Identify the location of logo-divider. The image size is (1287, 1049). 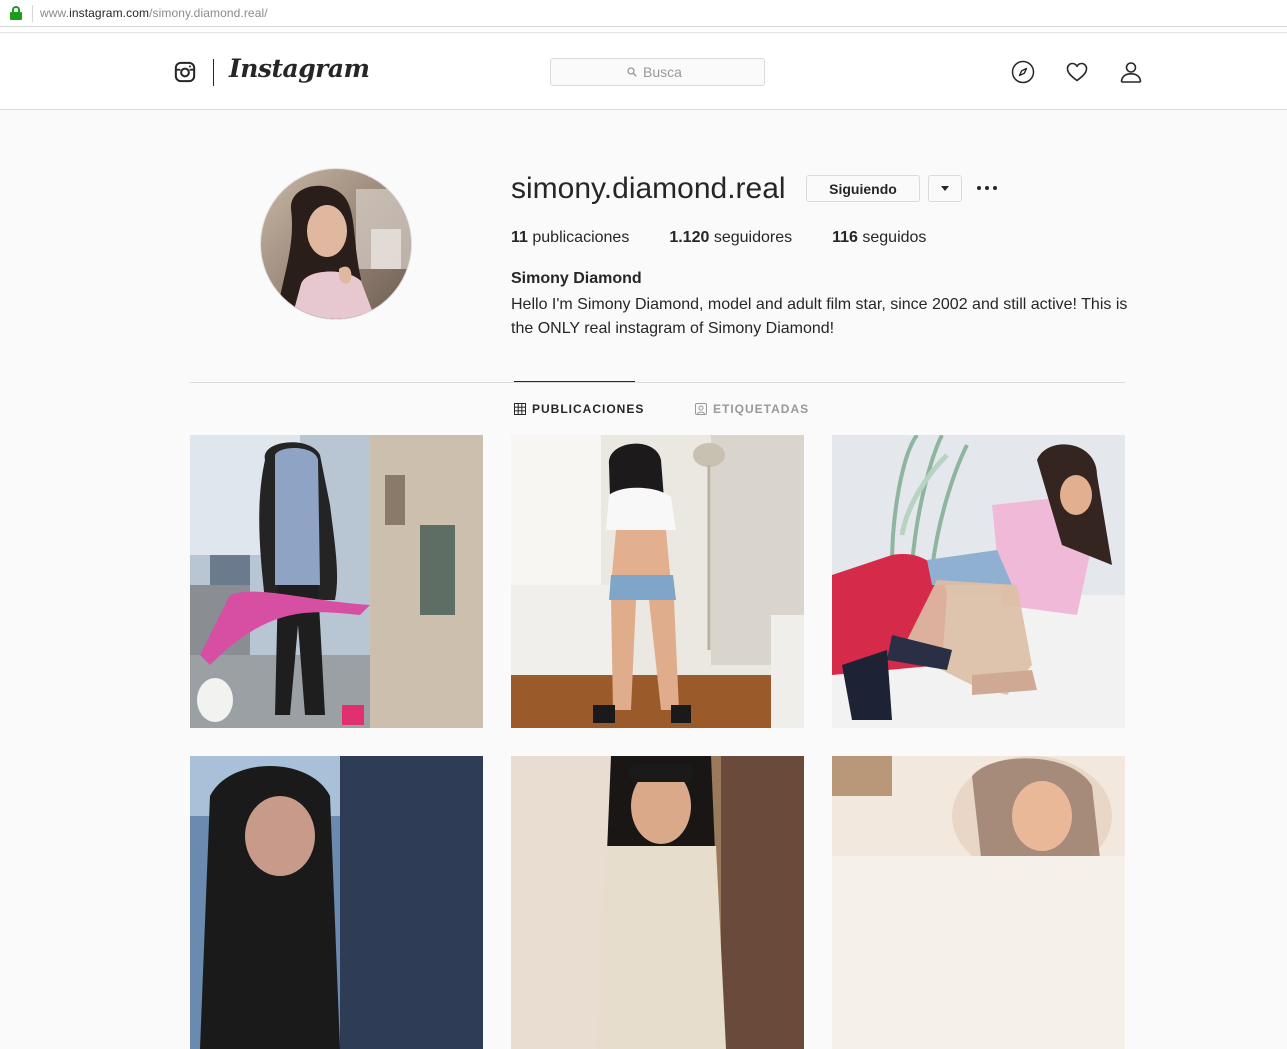
(213, 72).